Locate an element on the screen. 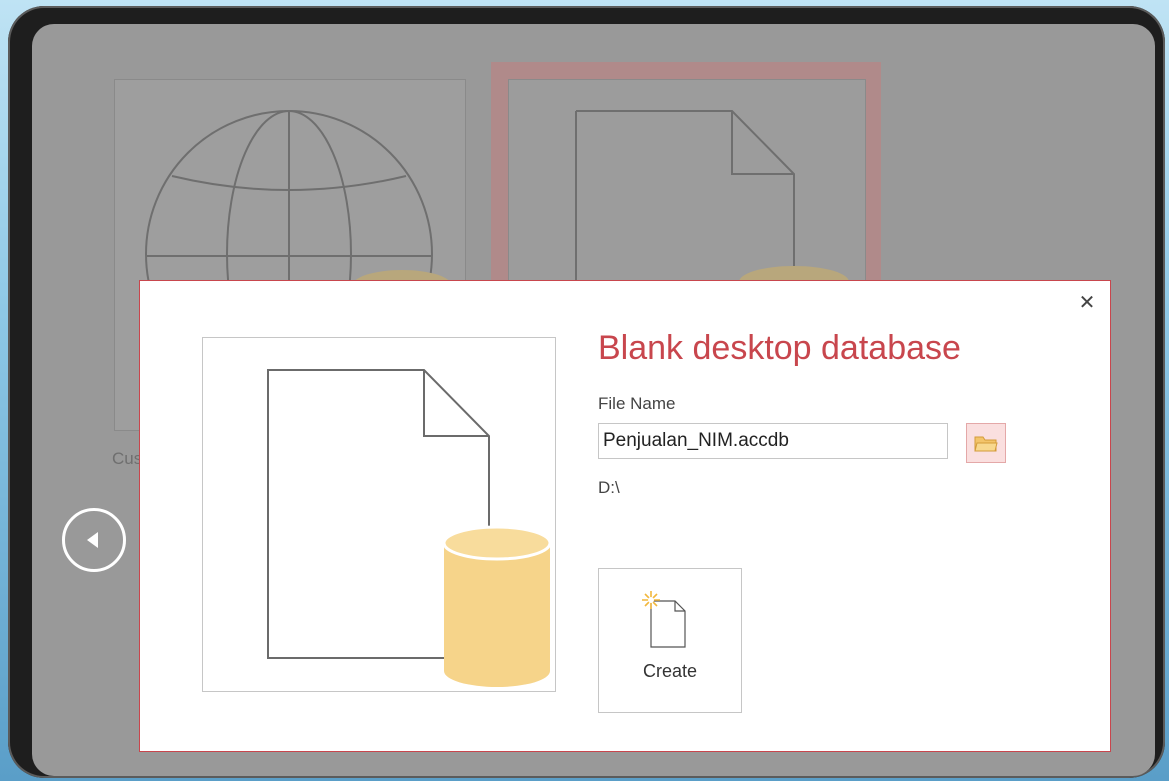 This screenshot has width=1169, height=781. file-name-input is located at coordinates (773, 441).